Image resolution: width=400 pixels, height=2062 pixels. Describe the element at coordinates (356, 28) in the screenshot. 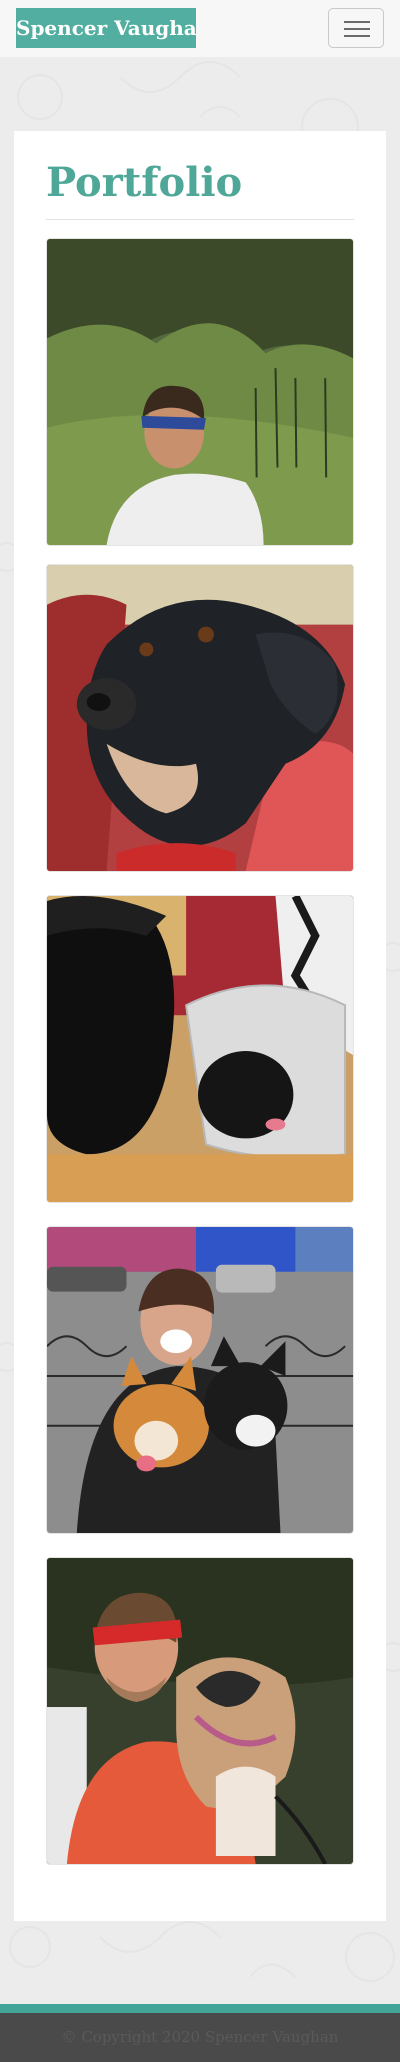

I see `menu-toggle-button` at that location.